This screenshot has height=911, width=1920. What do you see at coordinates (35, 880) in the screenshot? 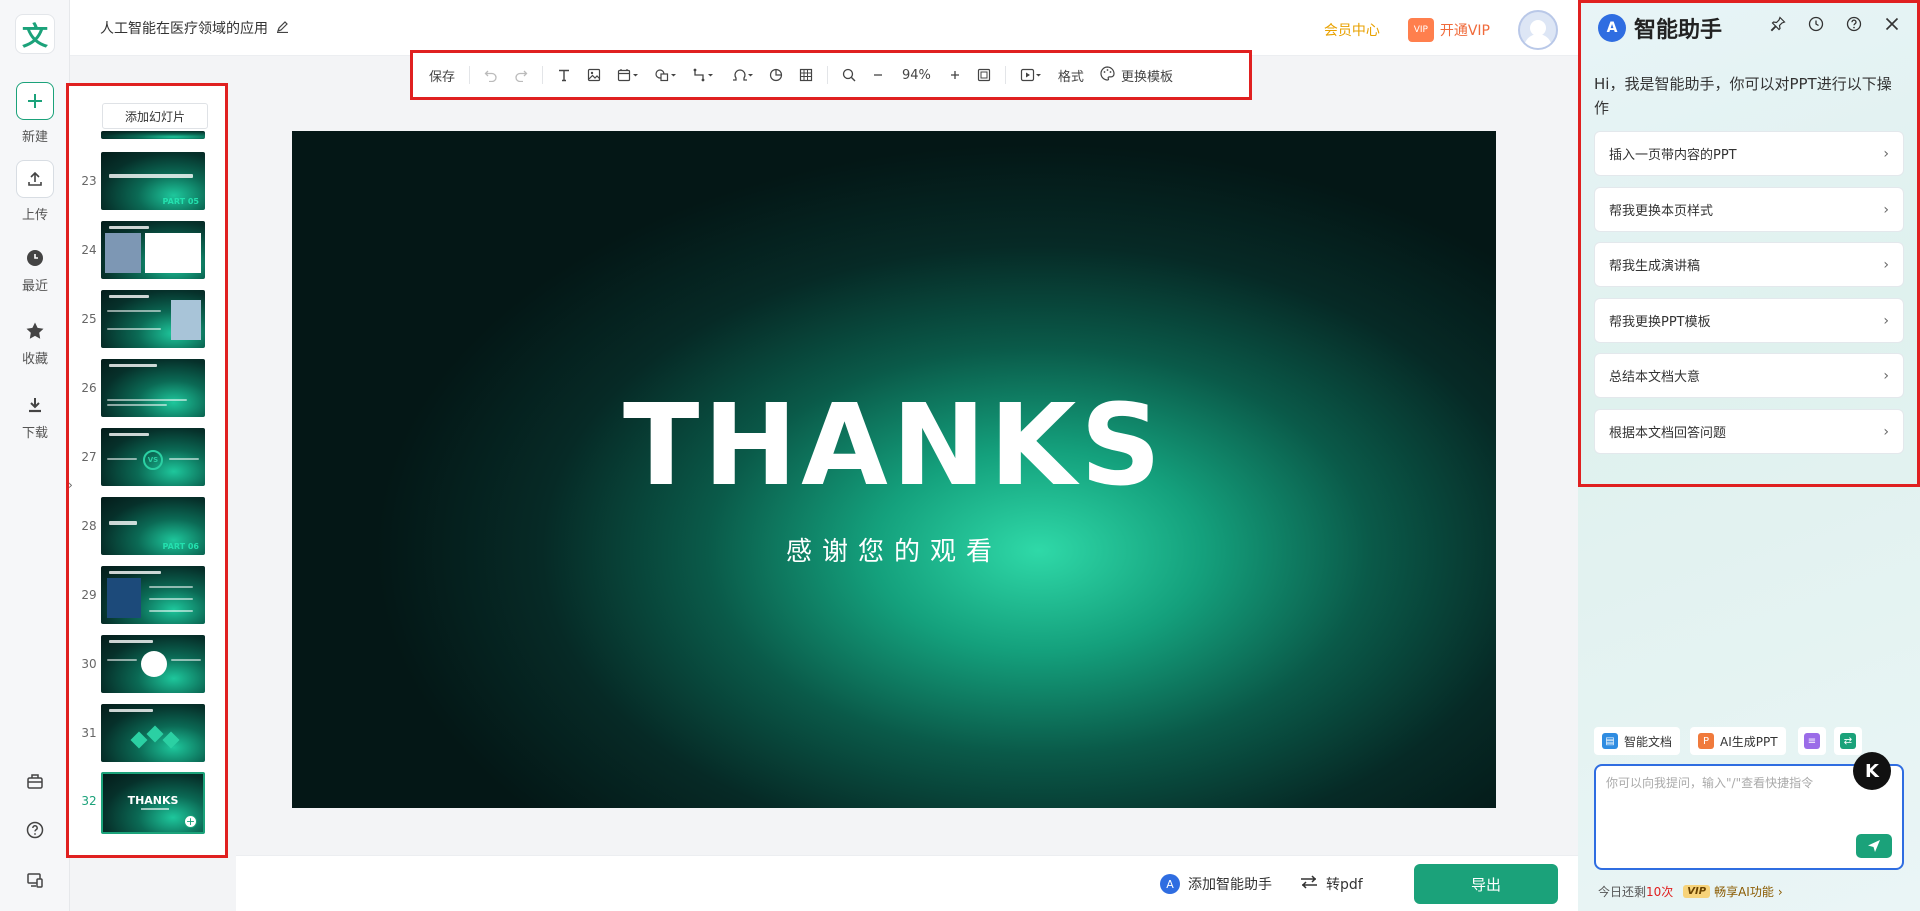
I see `device-icon` at bounding box center [35, 880].